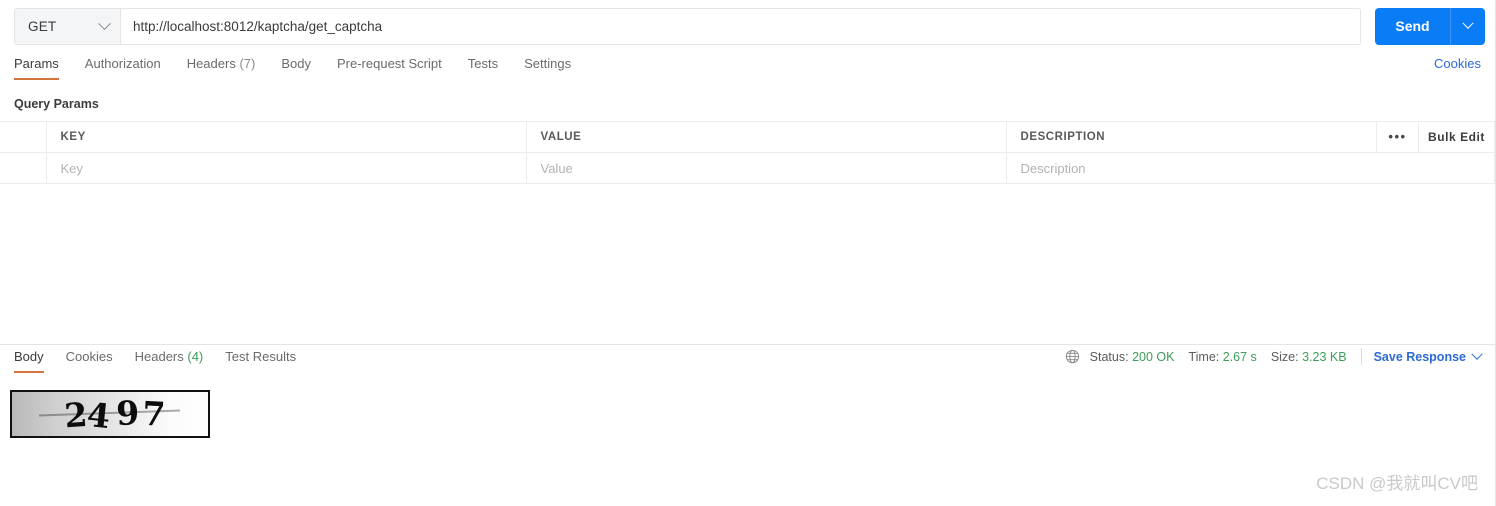 The width and height of the screenshot is (1496, 506). I want to click on time-value: 2.67 s, so click(1239, 356).